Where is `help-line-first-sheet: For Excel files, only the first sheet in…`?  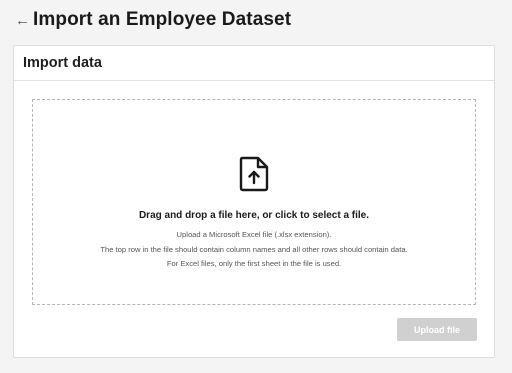 help-line-first-sheet: For Excel files, only the first sheet in… is located at coordinates (254, 263).